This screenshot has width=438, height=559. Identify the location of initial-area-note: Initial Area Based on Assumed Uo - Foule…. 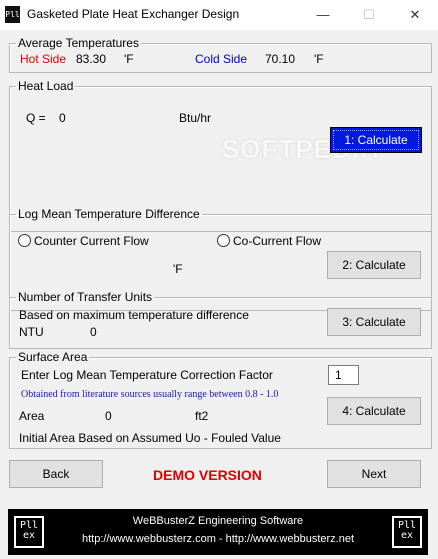
(150, 438).